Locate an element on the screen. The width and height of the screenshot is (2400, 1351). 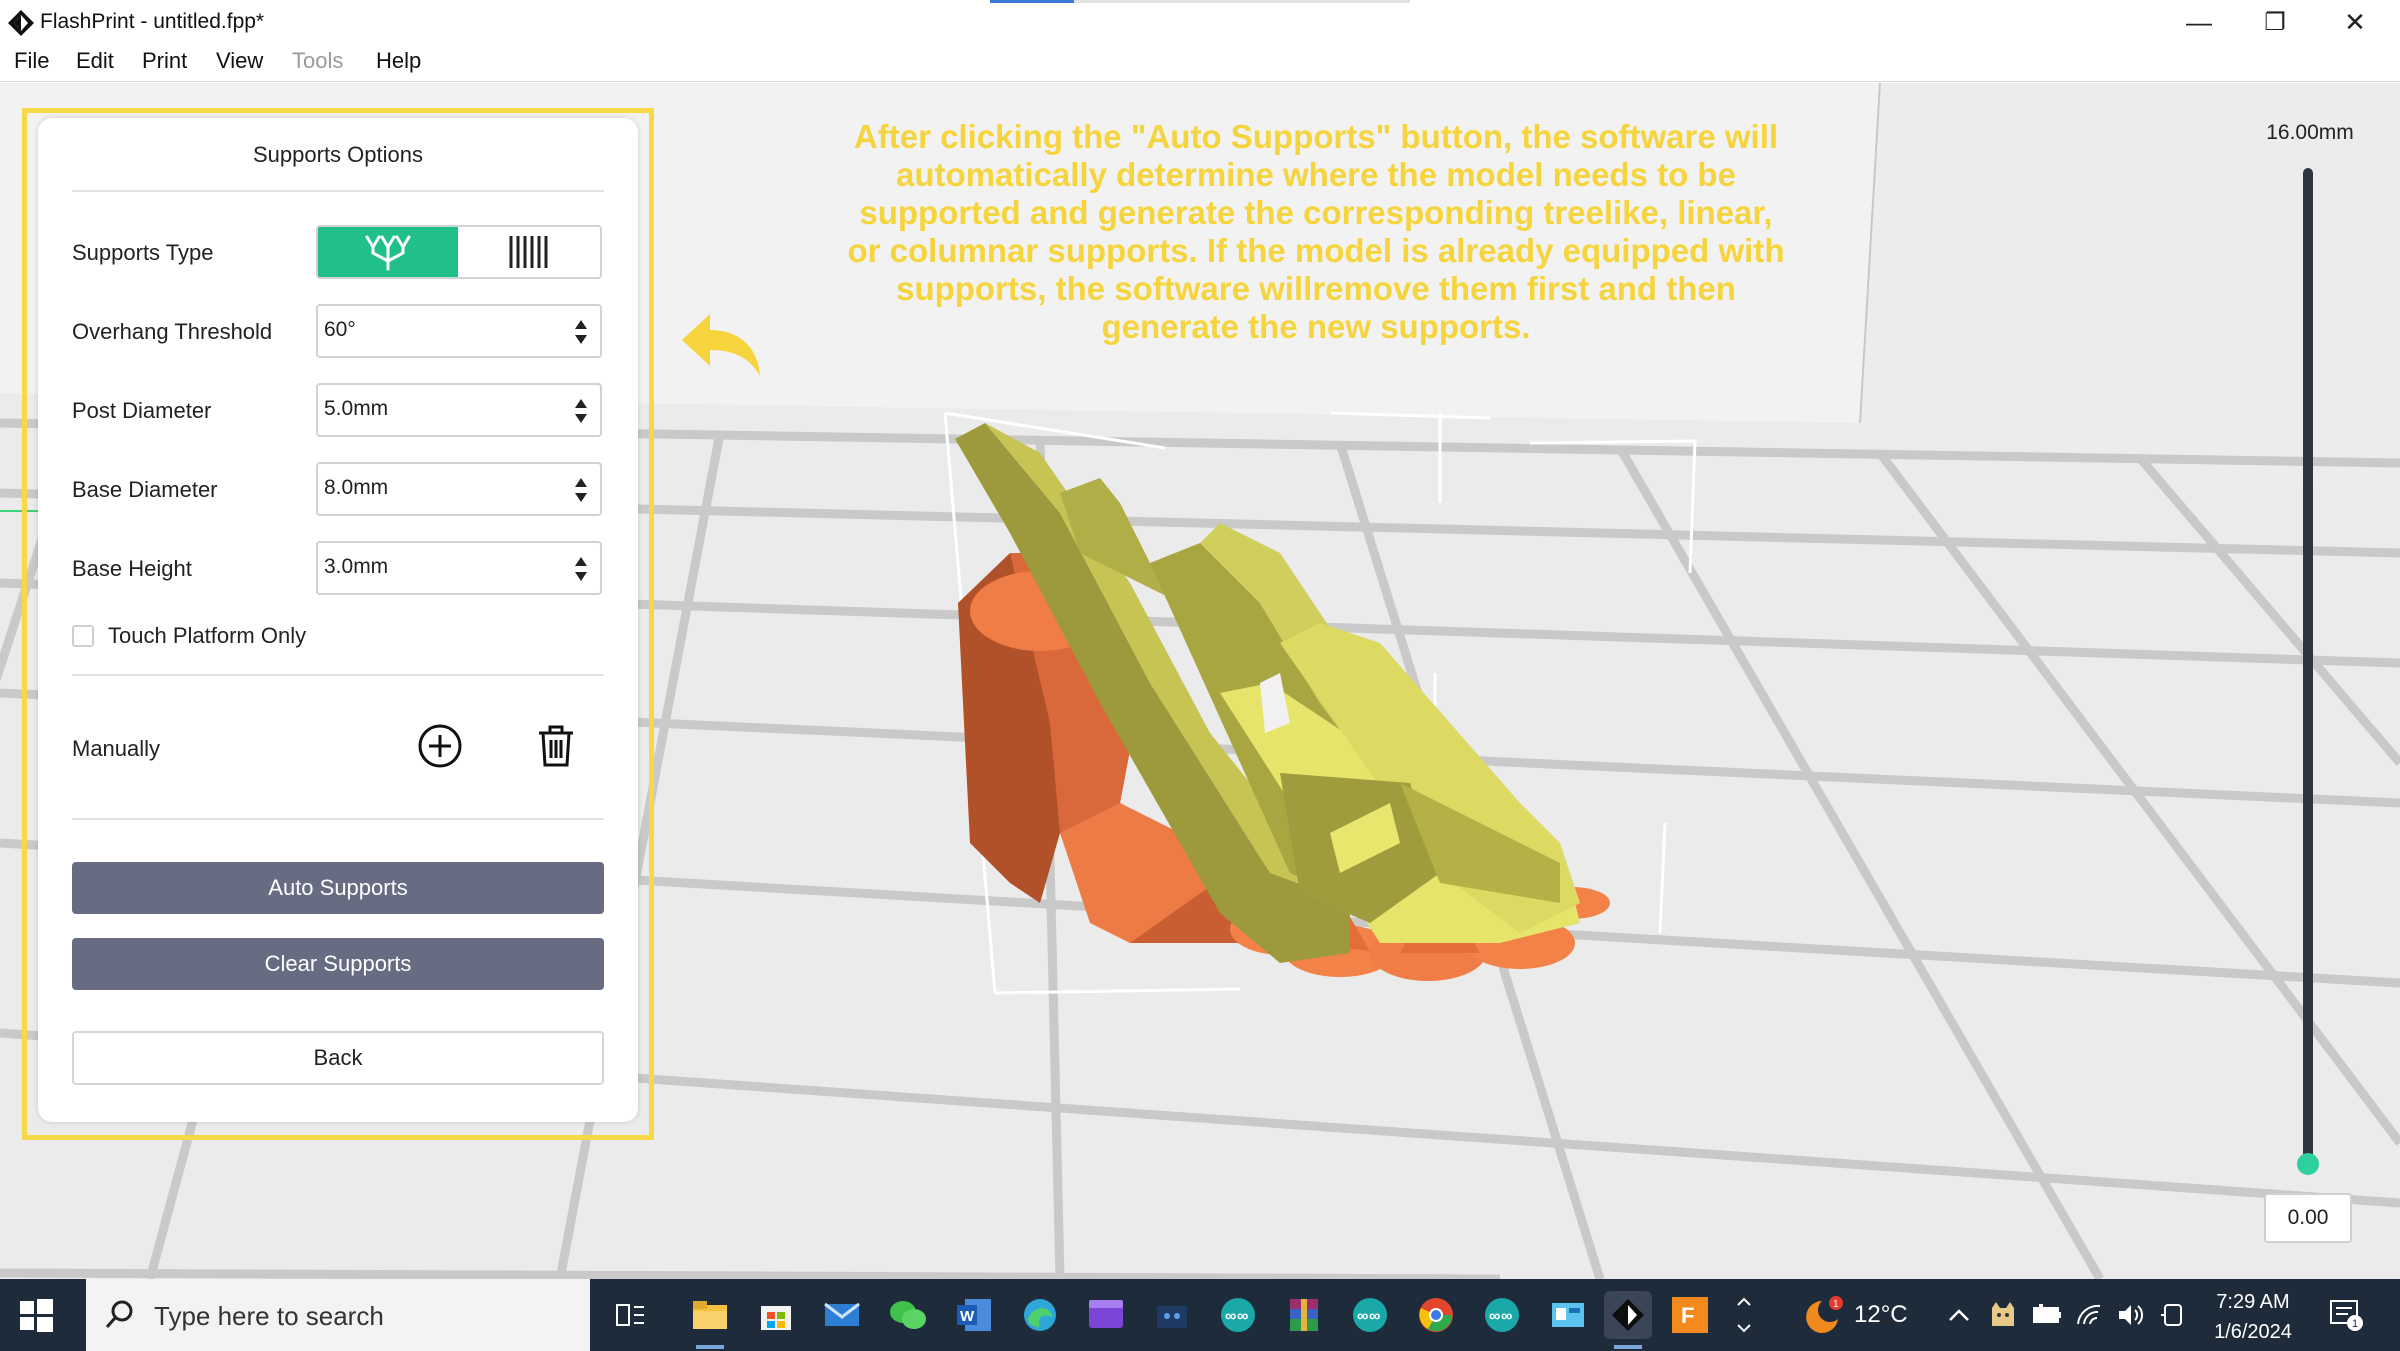
search-placeholder: Type here to search is located at coordinates (269, 1316).